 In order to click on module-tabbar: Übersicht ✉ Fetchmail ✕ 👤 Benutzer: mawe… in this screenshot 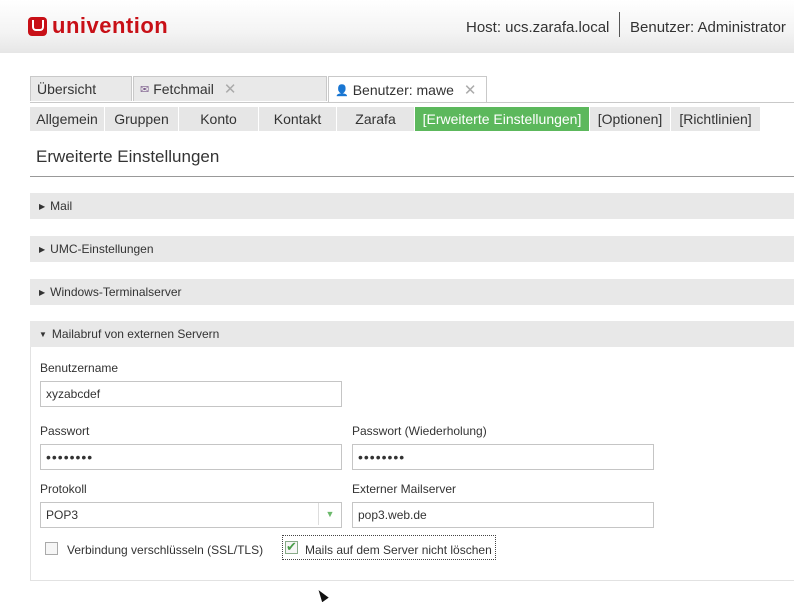, I will do `click(259, 89)`.